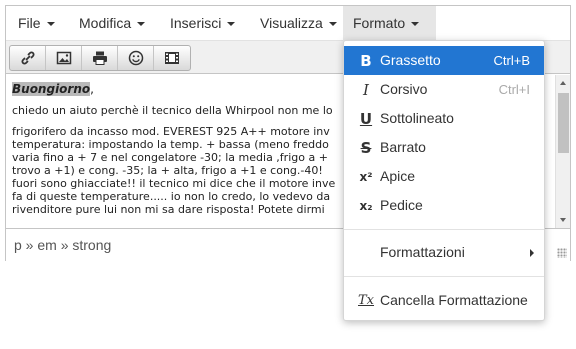 The image size is (576, 349). Describe the element at coordinates (444, 147) in the screenshot. I see `menu-item-barrato: S Barrato` at that location.